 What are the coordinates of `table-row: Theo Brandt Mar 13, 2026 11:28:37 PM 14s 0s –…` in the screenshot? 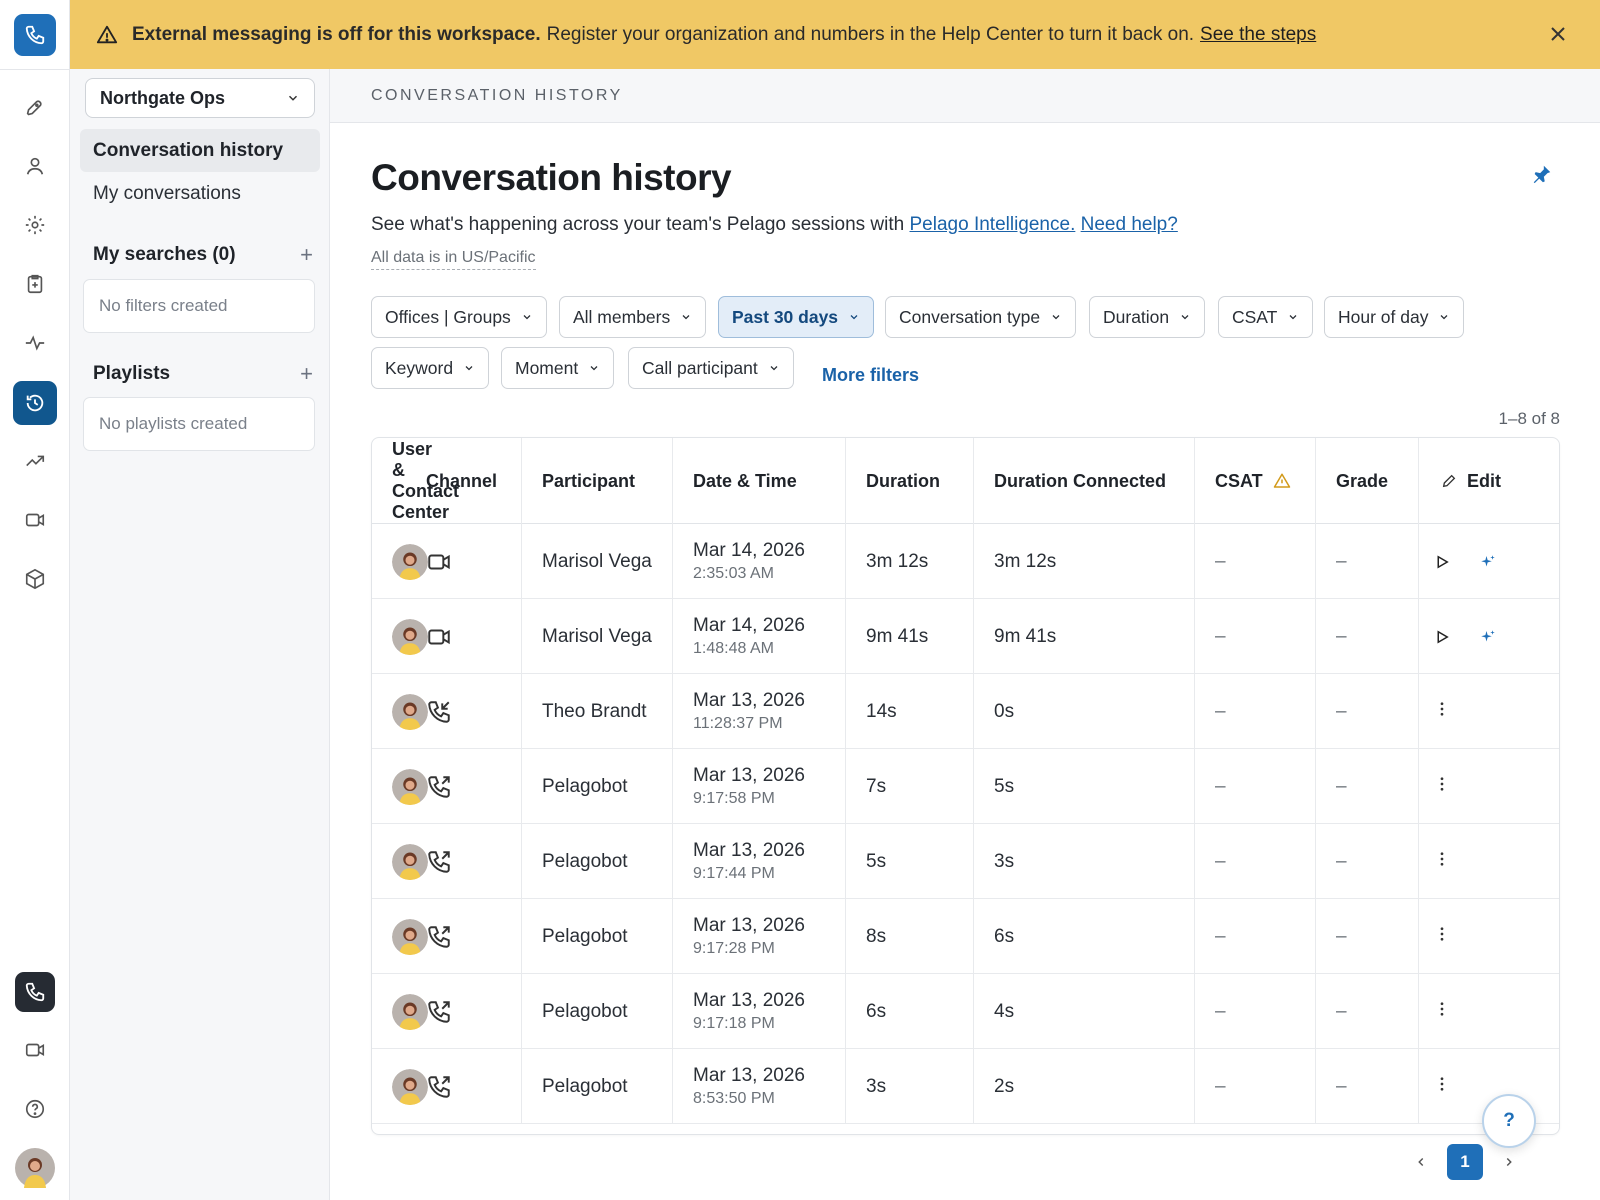 It's located at (965, 711).